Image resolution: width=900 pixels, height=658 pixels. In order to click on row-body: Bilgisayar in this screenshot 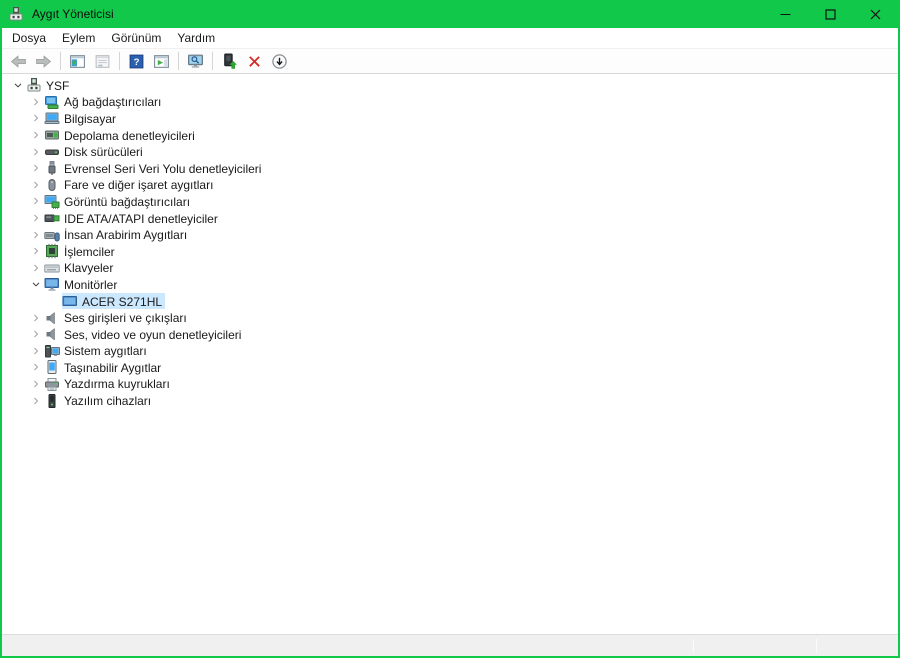, I will do `click(81, 118)`.